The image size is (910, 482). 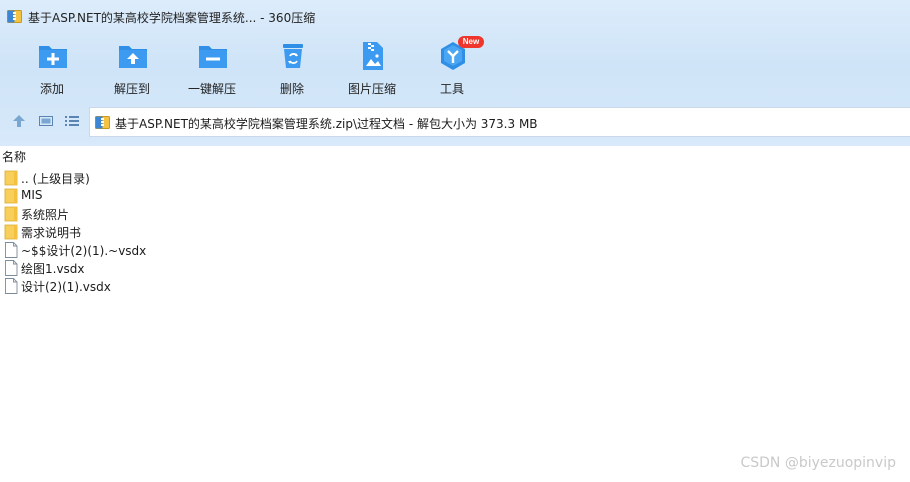 What do you see at coordinates (213, 57) in the screenshot?
I see `one-click-extract-icon` at bounding box center [213, 57].